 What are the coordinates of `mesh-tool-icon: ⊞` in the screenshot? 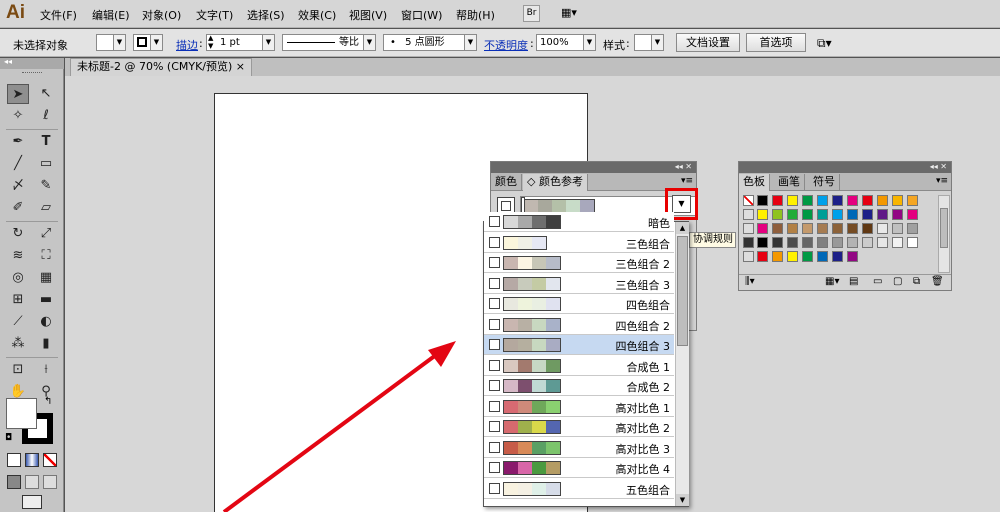 It's located at (18, 300).